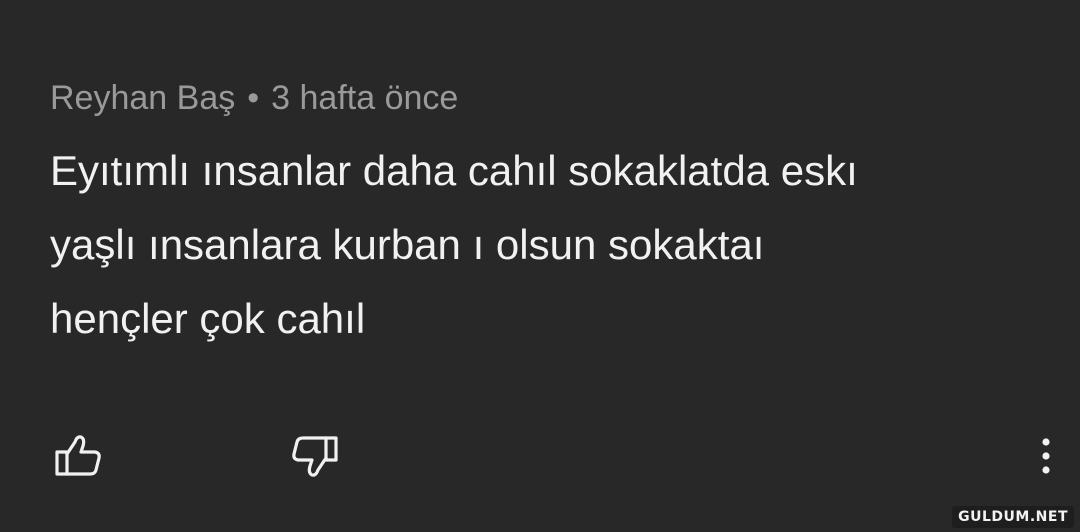 The image size is (1080, 532). I want to click on like-button, so click(78, 456).